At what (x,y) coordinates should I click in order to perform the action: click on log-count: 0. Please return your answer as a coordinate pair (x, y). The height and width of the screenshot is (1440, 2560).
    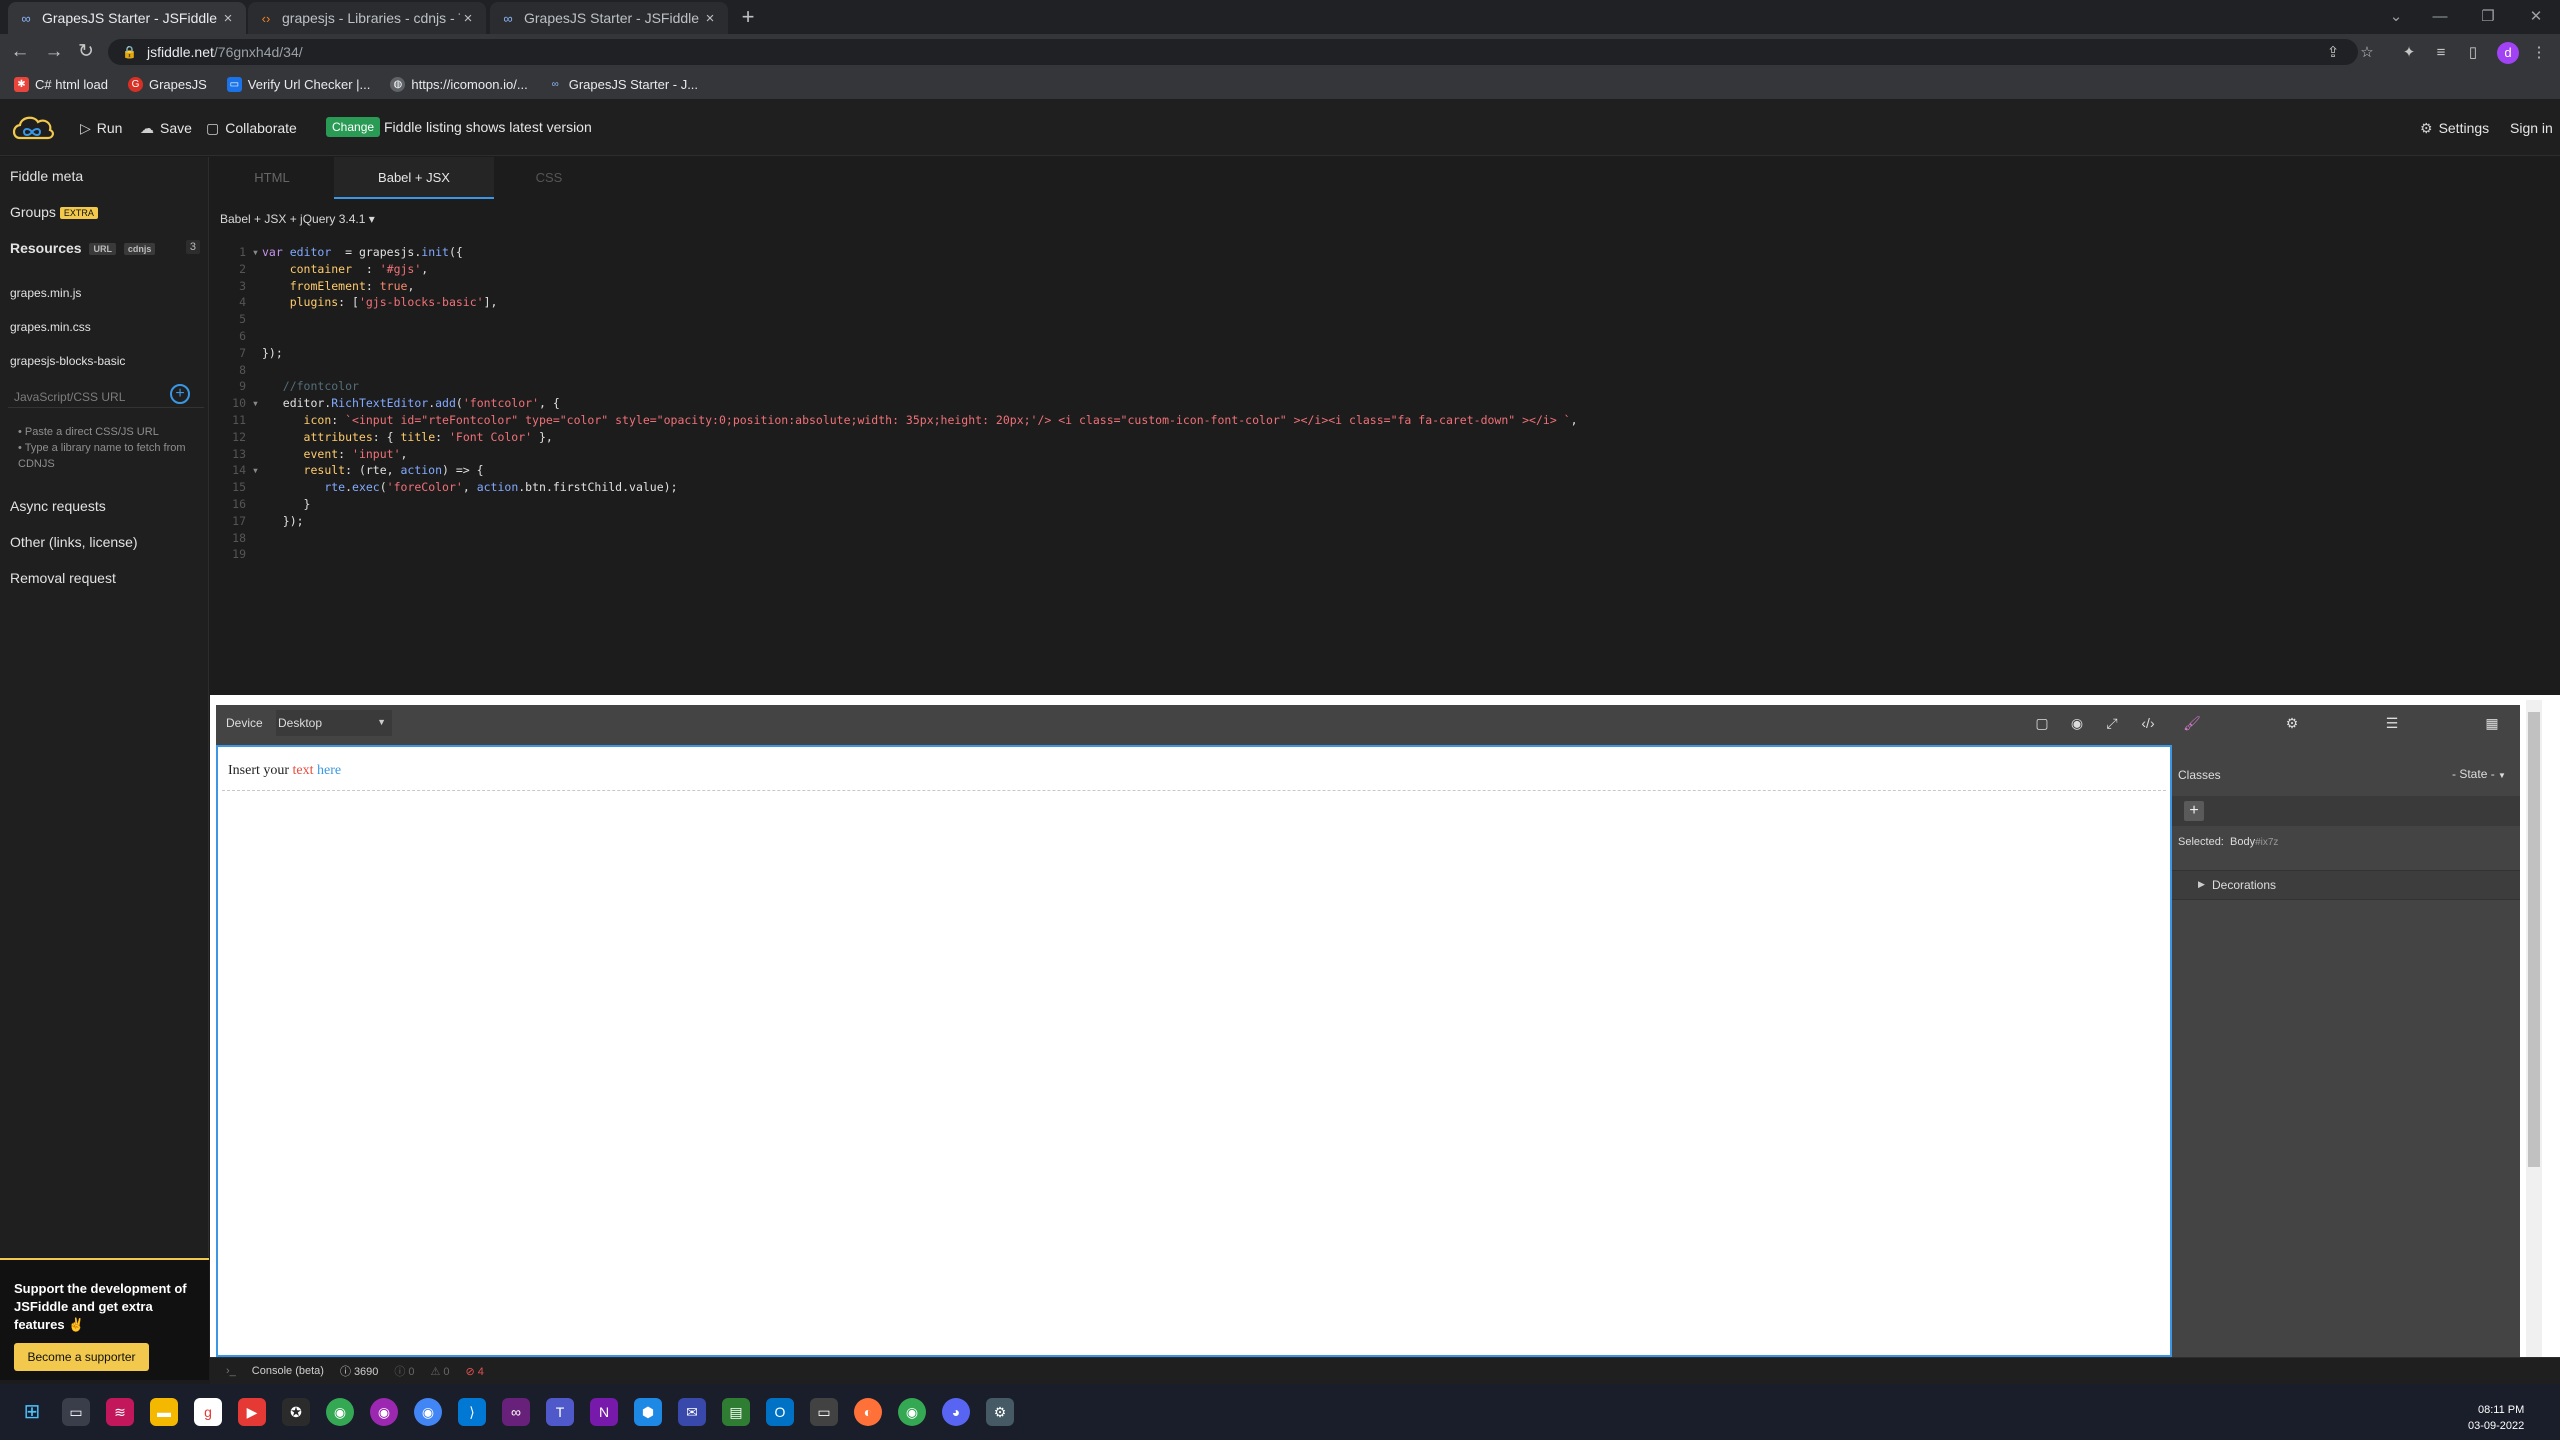
    Looking at the image, I should click on (411, 1372).